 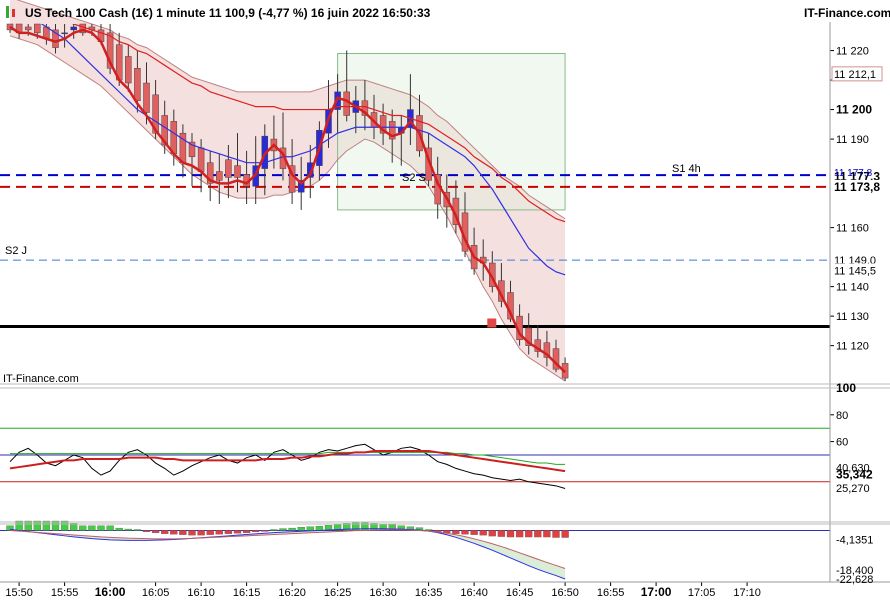 What do you see at coordinates (201, 593) in the screenshot?
I see `x-tick-label: 16:10` at bounding box center [201, 593].